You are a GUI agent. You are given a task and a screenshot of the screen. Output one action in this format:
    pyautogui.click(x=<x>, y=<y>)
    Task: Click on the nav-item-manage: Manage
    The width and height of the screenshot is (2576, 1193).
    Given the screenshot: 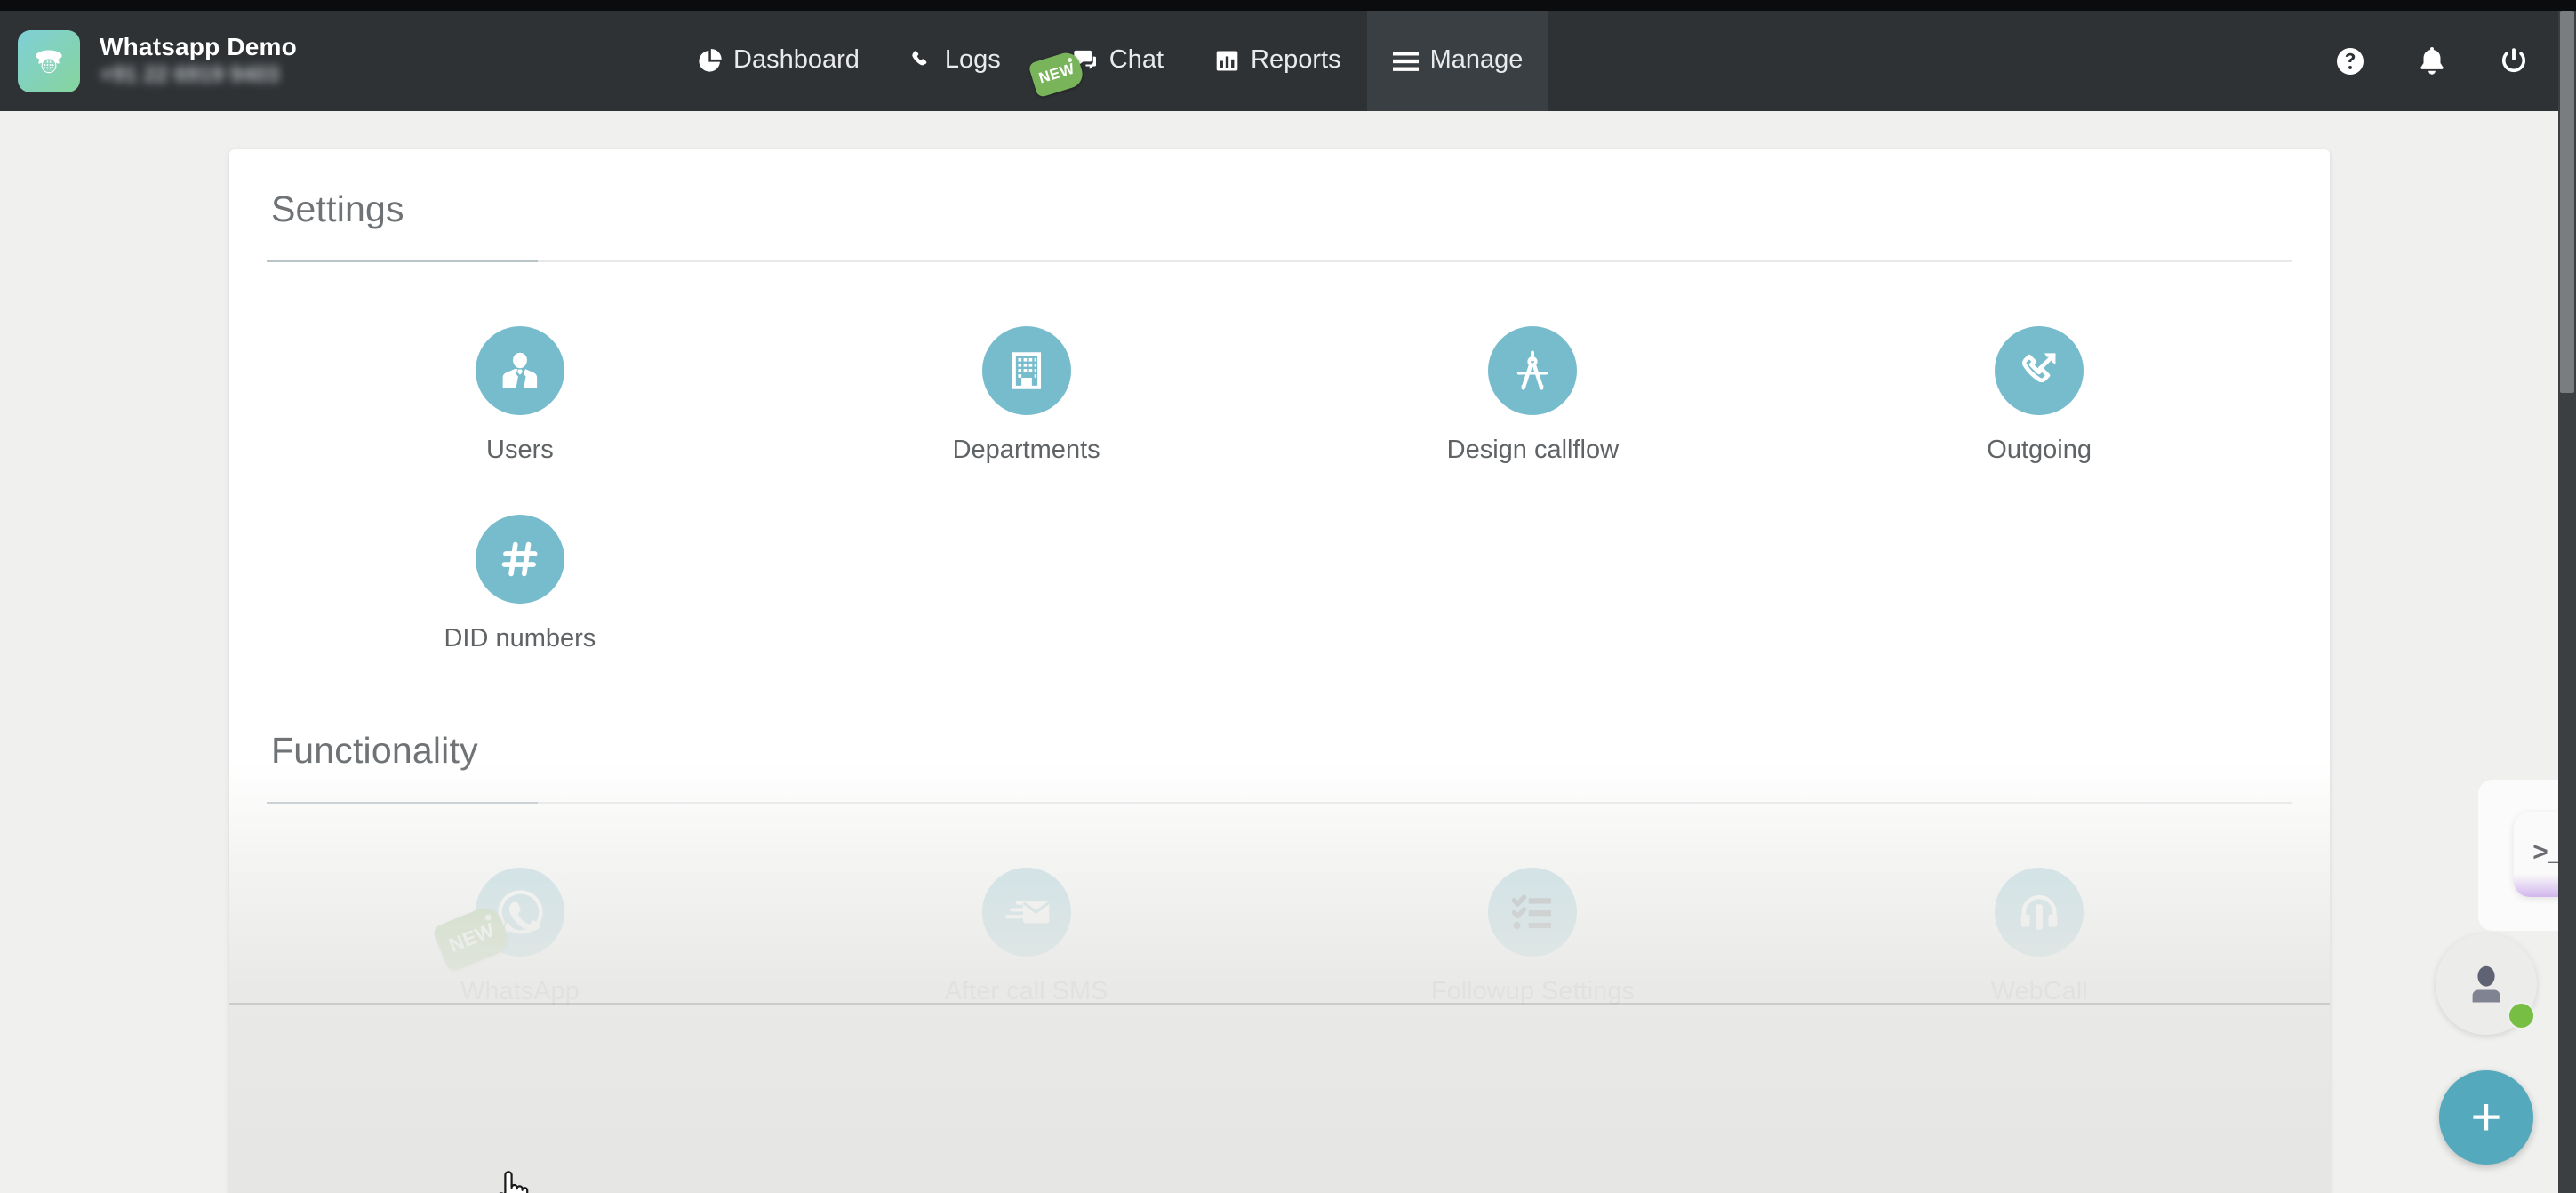 What is the action you would take?
    pyautogui.click(x=1457, y=61)
    